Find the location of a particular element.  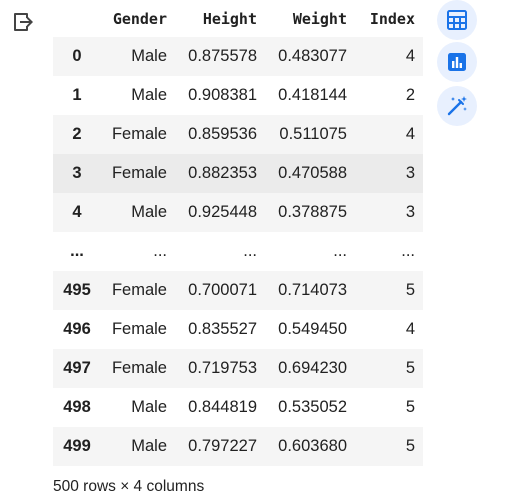

magic-wand-icon is located at coordinates (457, 106).